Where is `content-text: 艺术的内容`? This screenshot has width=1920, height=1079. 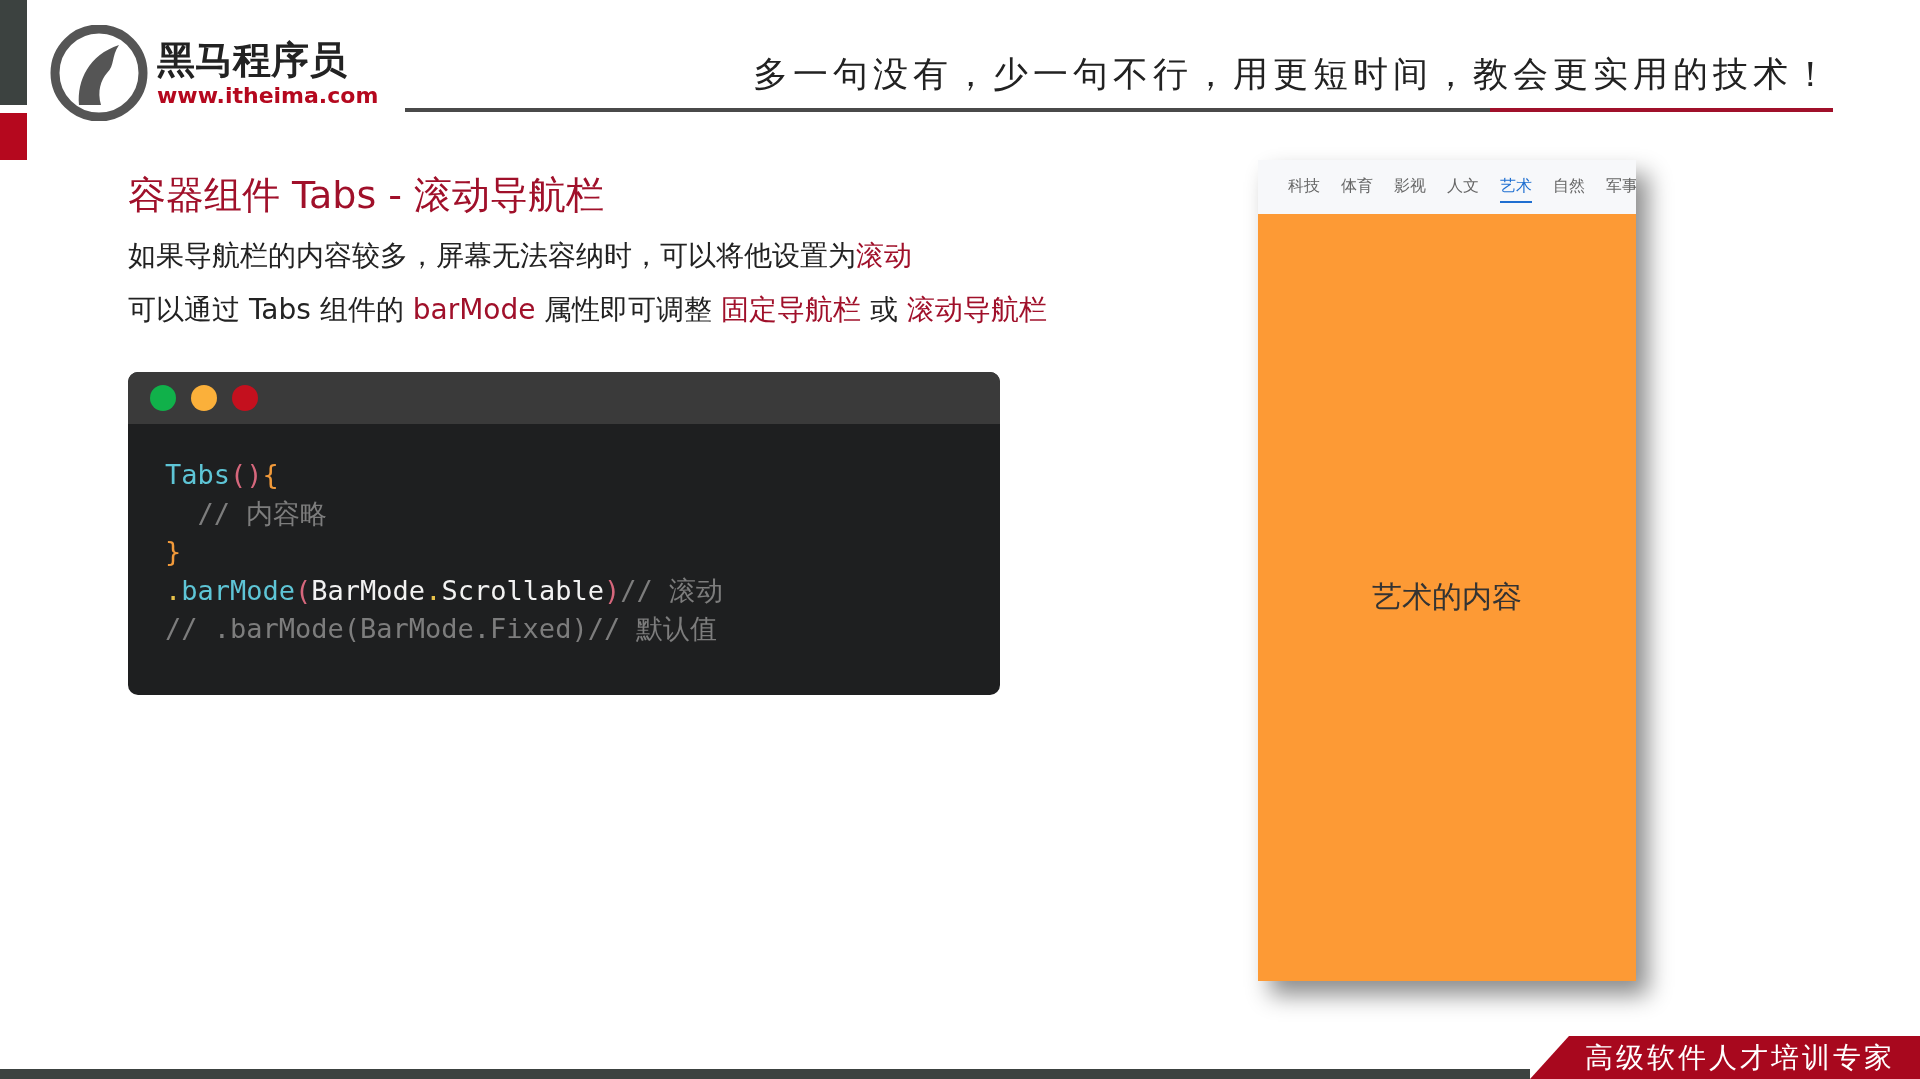
content-text: 艺术的内容 is located at coordinates (1447, 597).